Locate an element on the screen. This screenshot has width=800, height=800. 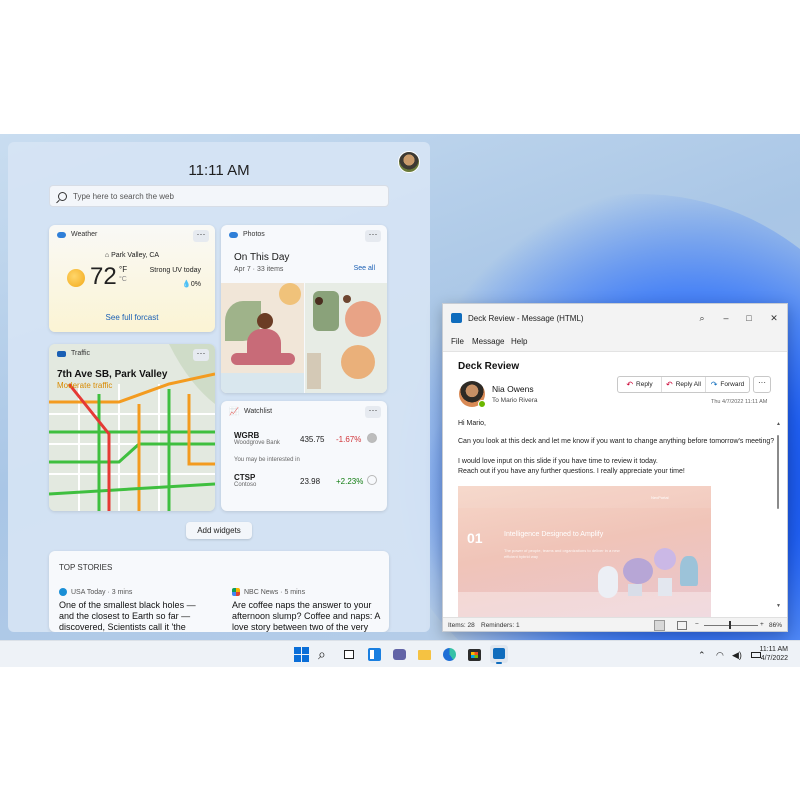
stock-change: +2.23% is located at coordinates (350, 481).